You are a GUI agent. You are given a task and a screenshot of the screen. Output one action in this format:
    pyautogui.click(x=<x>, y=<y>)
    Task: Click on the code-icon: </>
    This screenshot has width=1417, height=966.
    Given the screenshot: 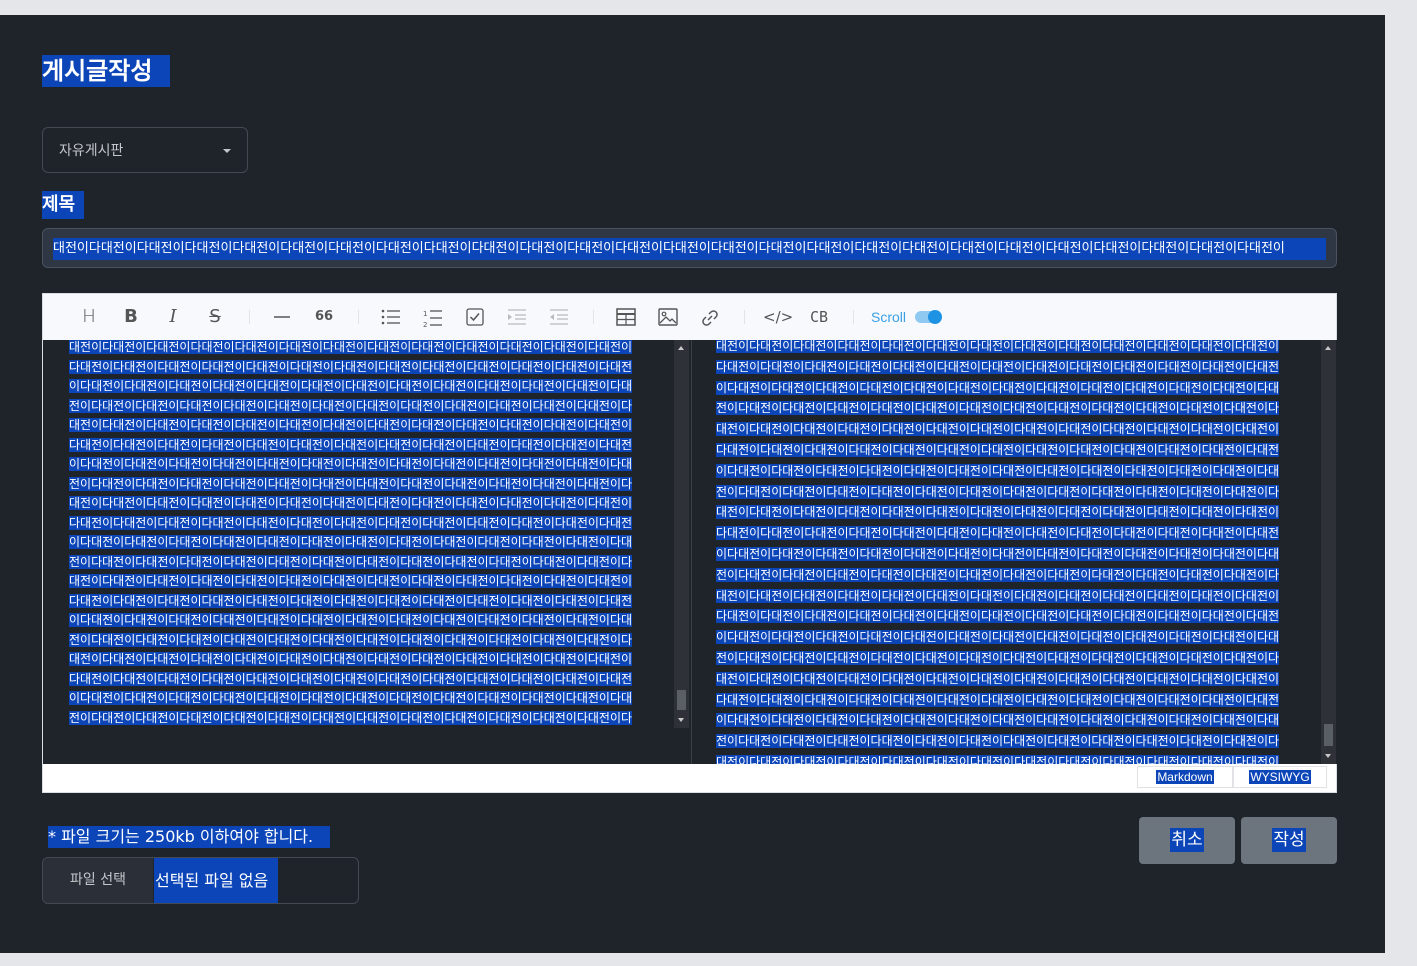 What is the action you would take?
    pyautogui.click(x=778, y=317)
    